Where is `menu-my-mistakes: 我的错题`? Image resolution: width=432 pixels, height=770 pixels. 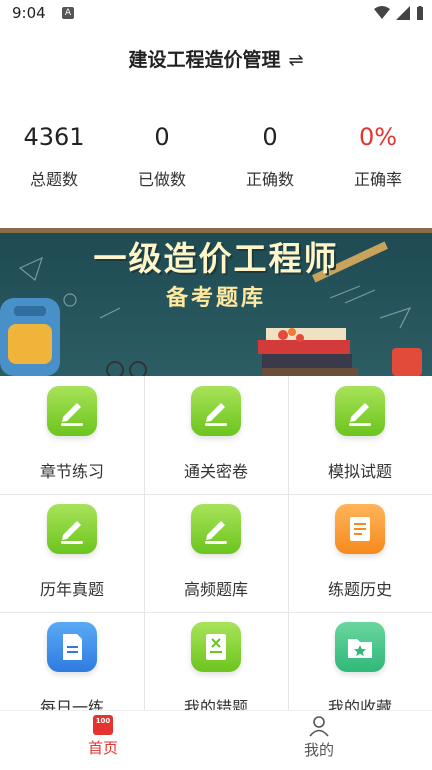 menu-my-mistakes: 我的错题 is located at coordinates (216, 661).